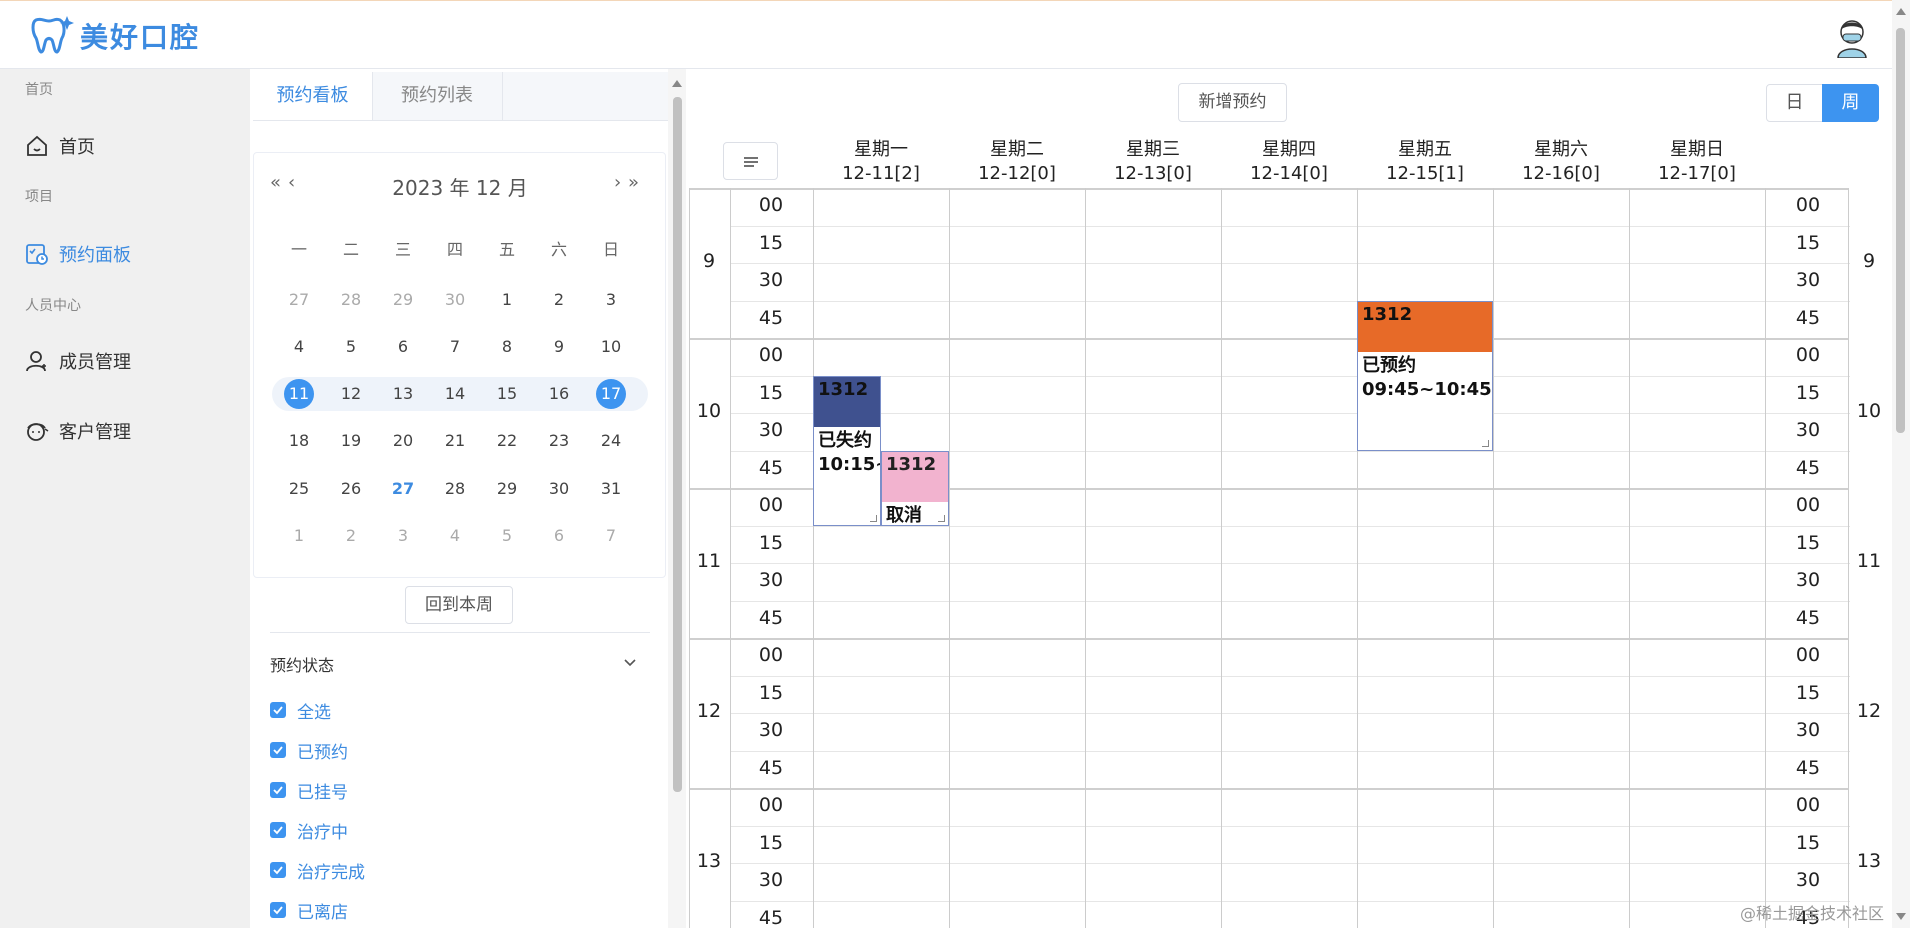 Image resolution: width=1910 pixels, height=929 pixels. I want to click on calendar-month-unit: 月, so click(517, 188).